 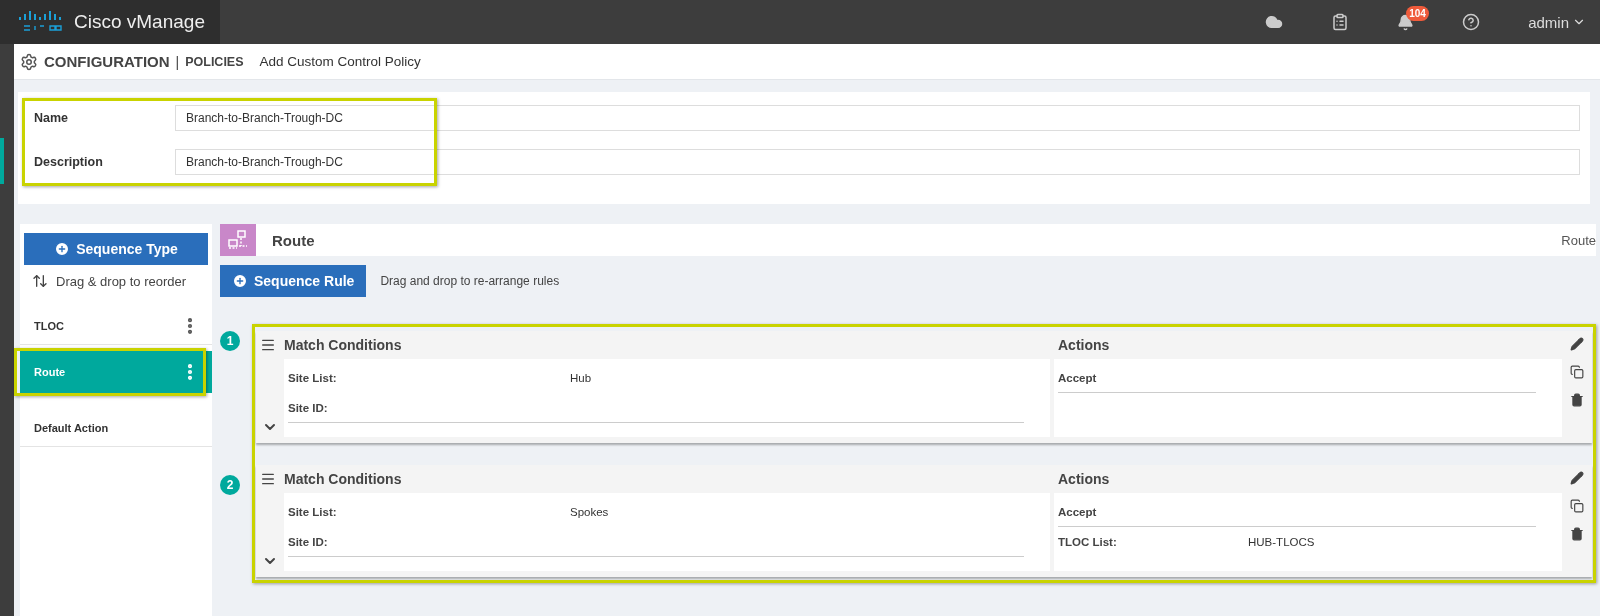 What do you see at coordinates (589, 512) in the screenshot?
I see `match-value: Spokes` at bounding box center [589, 512].